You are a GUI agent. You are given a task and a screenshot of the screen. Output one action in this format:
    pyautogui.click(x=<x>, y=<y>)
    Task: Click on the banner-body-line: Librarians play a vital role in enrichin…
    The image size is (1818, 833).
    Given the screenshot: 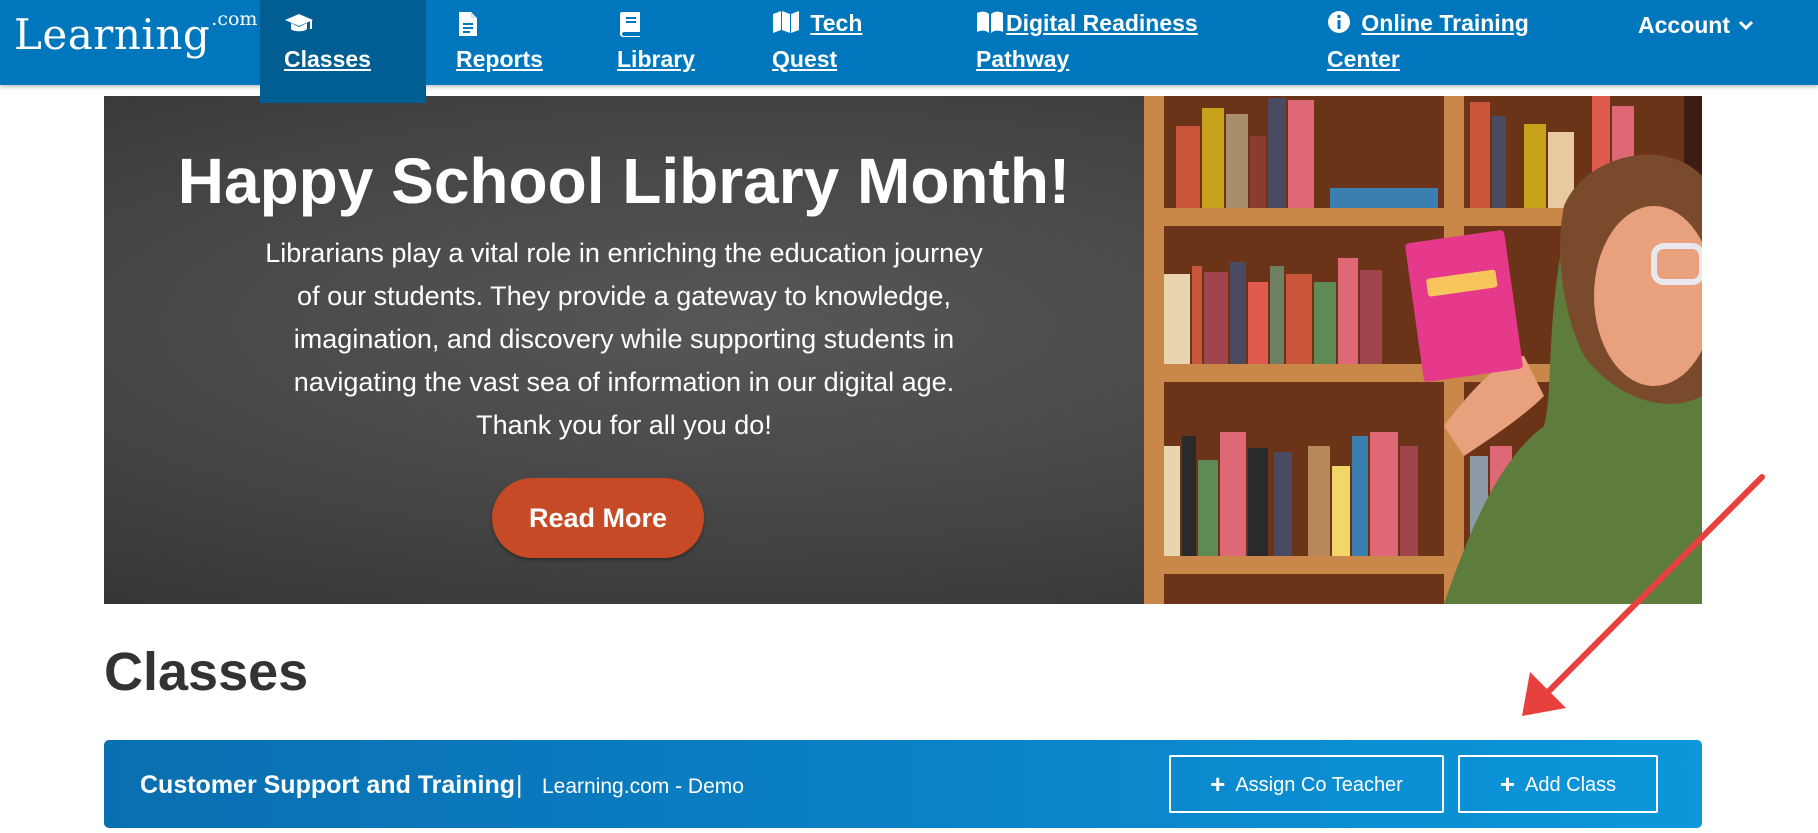 What is the action you would take?
    pyautogui.click(x=624, y=253)
    